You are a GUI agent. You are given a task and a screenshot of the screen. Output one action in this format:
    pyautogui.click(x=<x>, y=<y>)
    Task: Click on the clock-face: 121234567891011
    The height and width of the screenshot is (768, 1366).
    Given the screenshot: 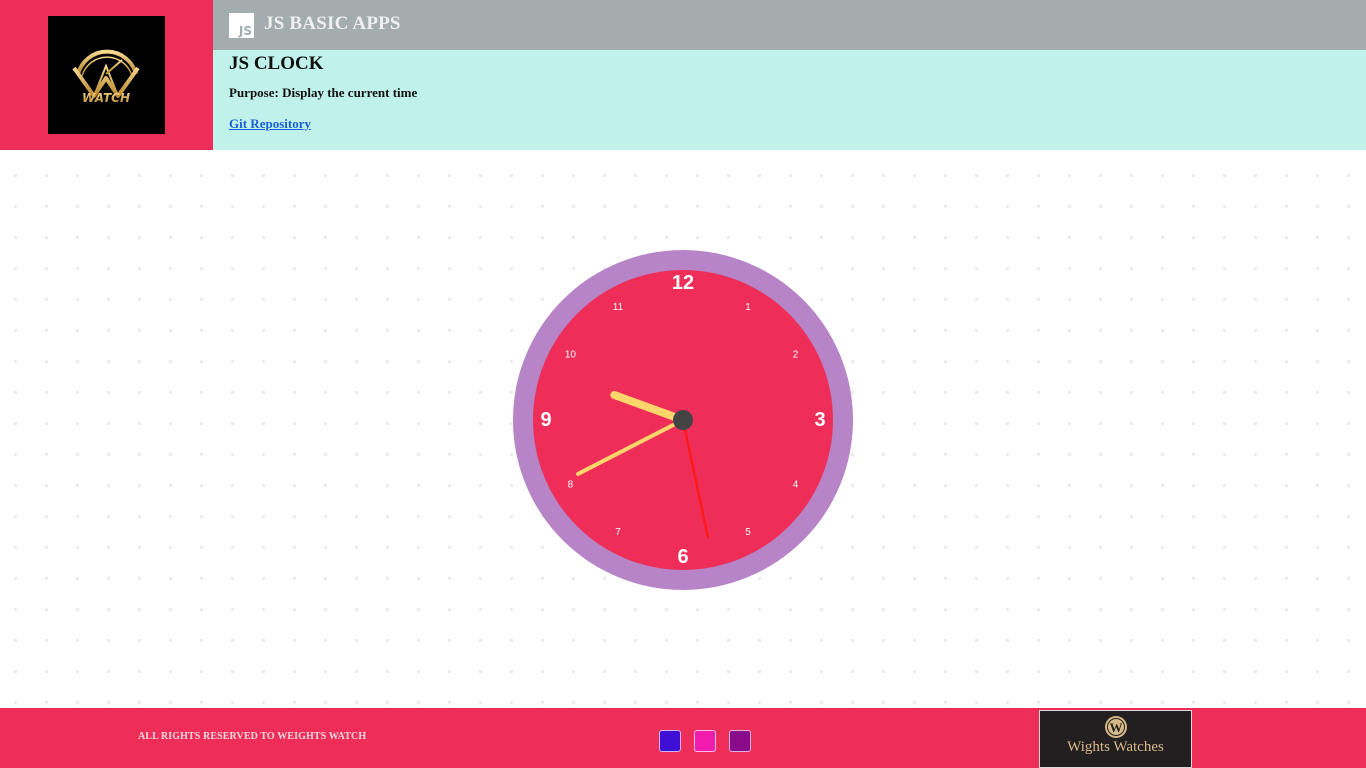 What is the action you would take?
    pyautogui.click(x=683, y=420)
    